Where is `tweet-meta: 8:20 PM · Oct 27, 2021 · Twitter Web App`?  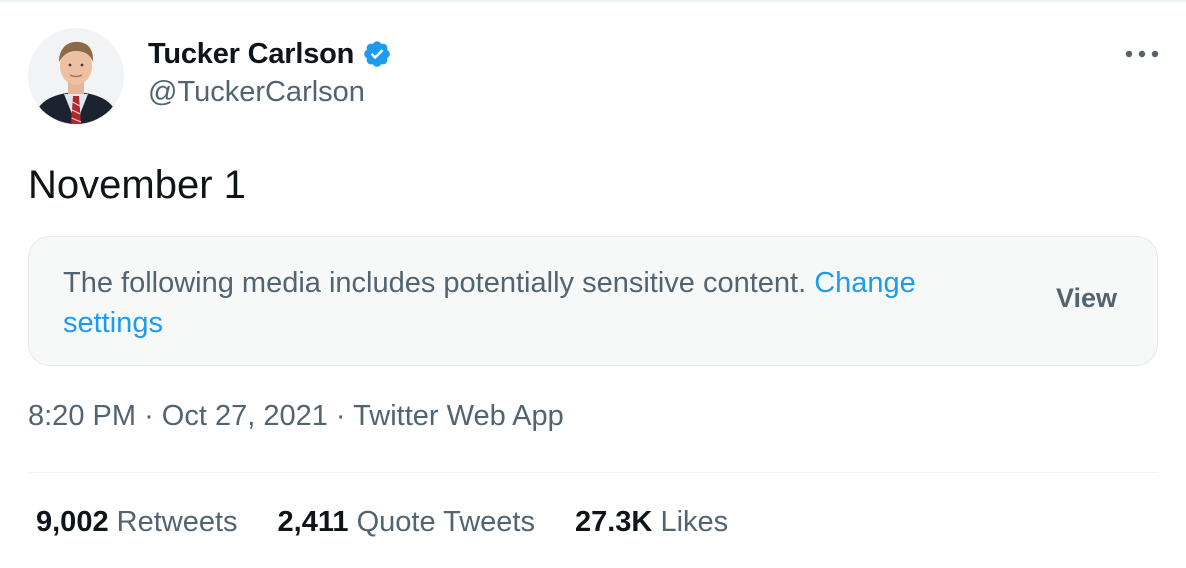
tweet-meta: 8:20 PM · Oct 27, 2021 · Twitter Web App is located at coordinates (296, 416).